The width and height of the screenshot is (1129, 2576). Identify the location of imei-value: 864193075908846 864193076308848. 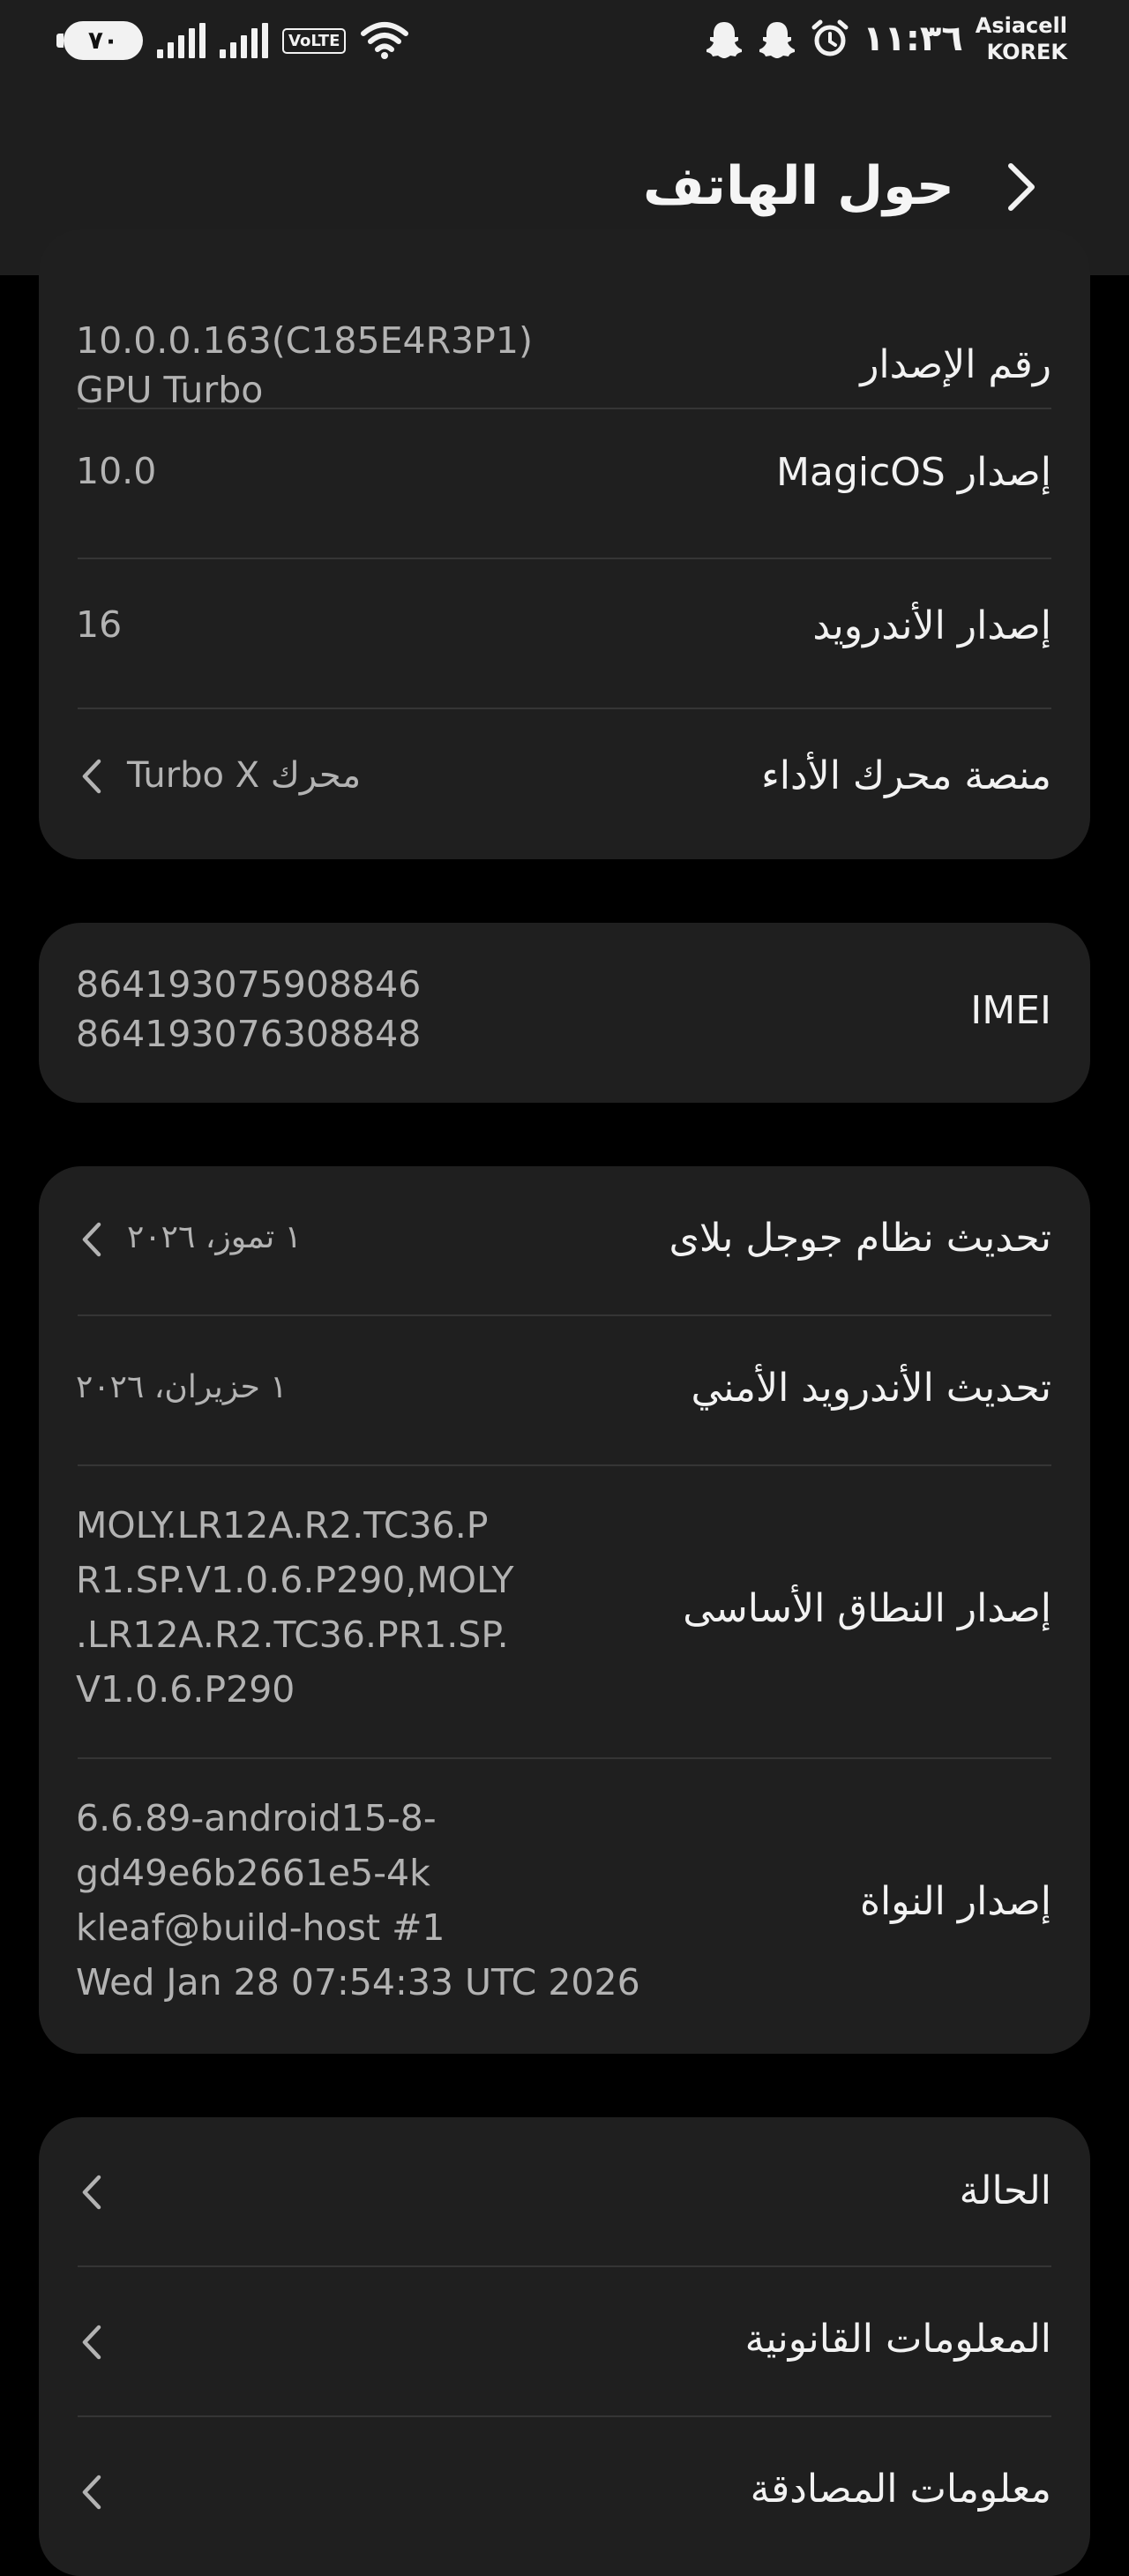
(249, 1009).